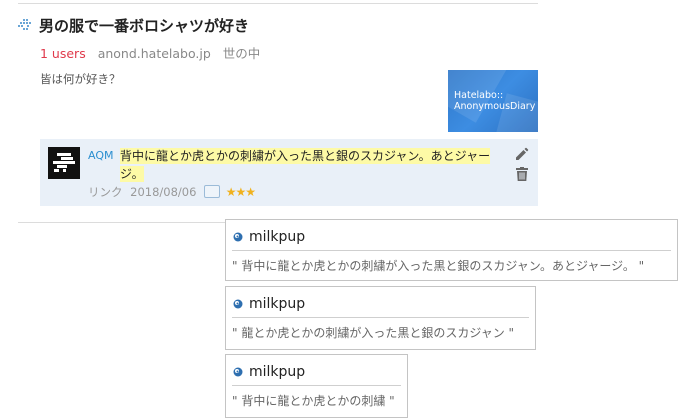  I want to click on add-star-icon, so click(212, 191).